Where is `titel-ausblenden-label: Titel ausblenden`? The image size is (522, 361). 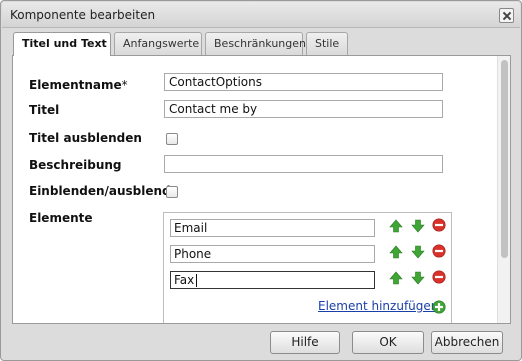
titel-ausblenden-label: Titel ausblenden is located at coordinates (85, 138).